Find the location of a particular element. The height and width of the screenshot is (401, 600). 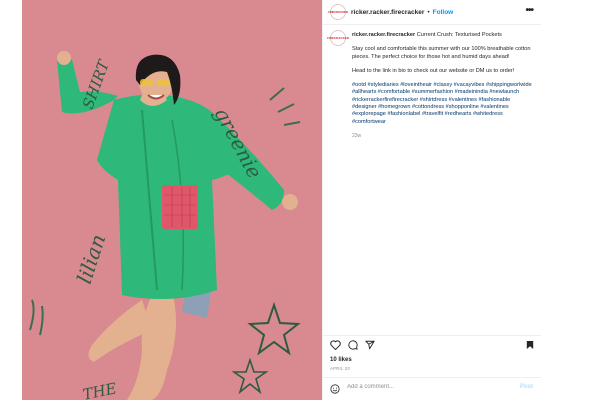

caption-avatar: FIRECRACKER is located at coordinates (338, 38).